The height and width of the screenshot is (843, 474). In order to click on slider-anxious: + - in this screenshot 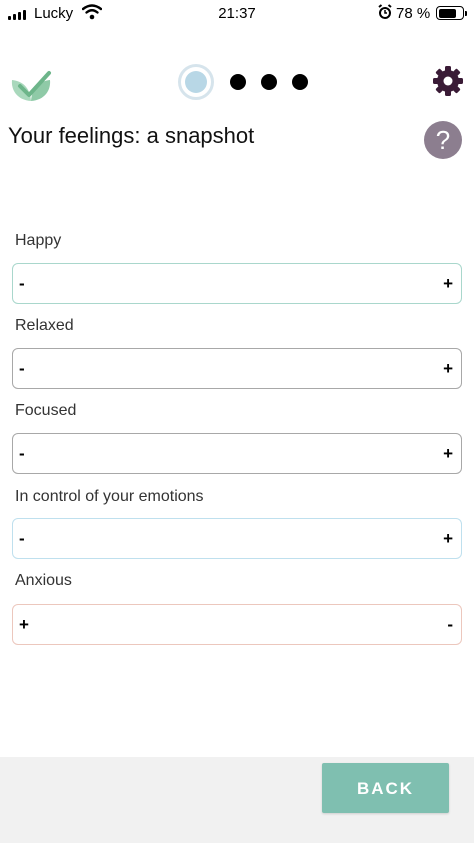, I will do `click(237, 624)`.